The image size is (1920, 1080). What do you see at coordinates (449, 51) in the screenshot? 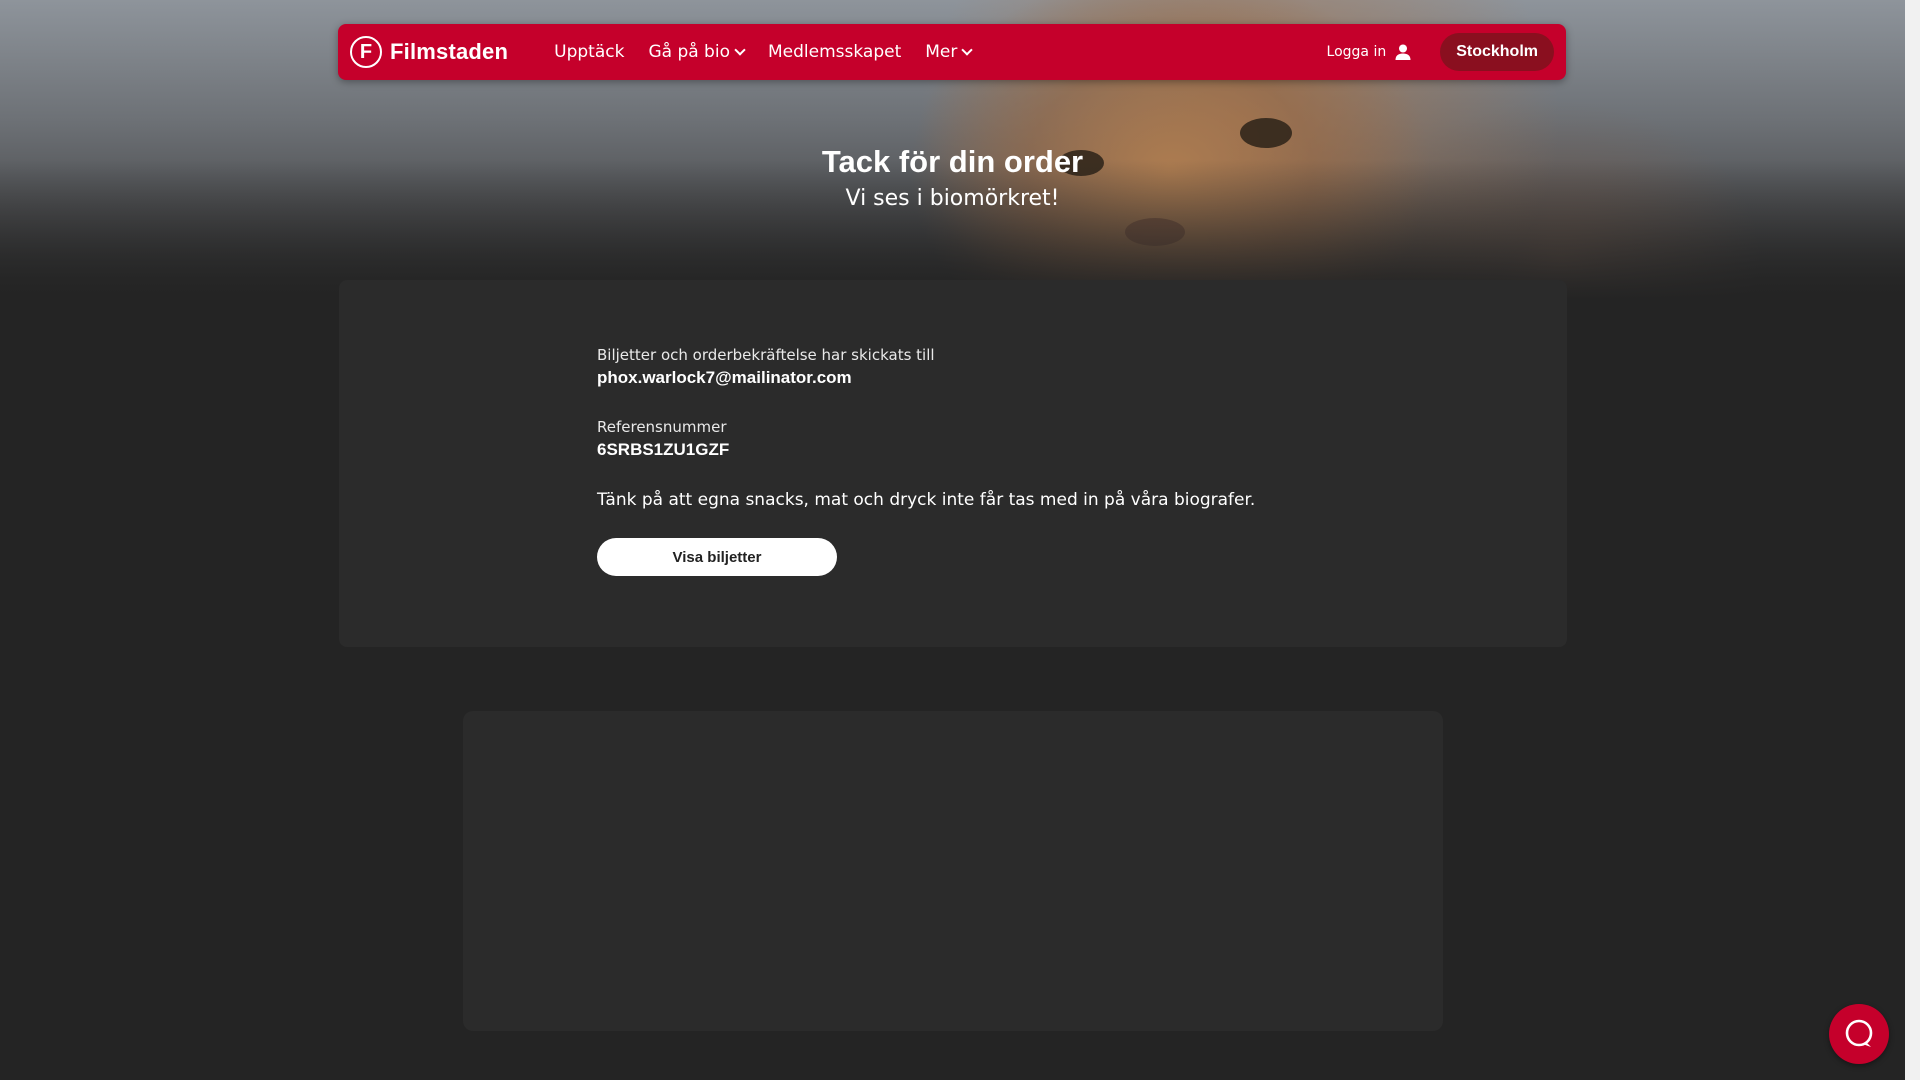
I see `brand-name: Filmstaden` at bounding box center [449, 51].